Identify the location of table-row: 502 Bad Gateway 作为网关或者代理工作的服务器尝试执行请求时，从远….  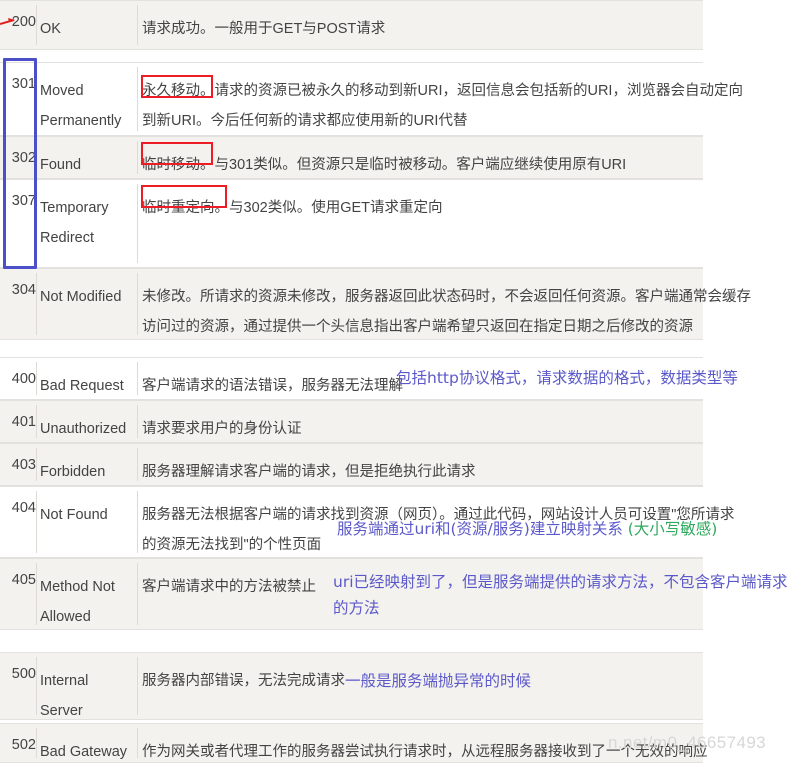
(354, 743).